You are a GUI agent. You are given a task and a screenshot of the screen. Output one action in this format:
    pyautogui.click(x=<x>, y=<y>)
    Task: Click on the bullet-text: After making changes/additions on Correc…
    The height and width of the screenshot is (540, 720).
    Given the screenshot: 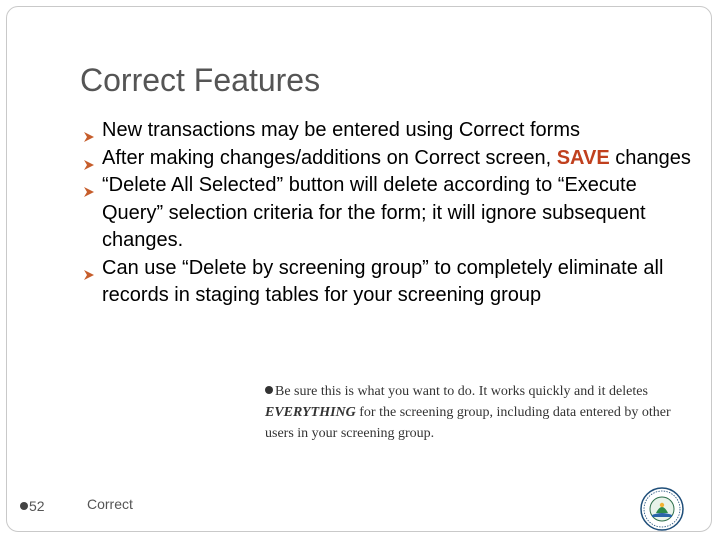 What is the action you would take?
    pyautogui.click(x=329, y=157)
    